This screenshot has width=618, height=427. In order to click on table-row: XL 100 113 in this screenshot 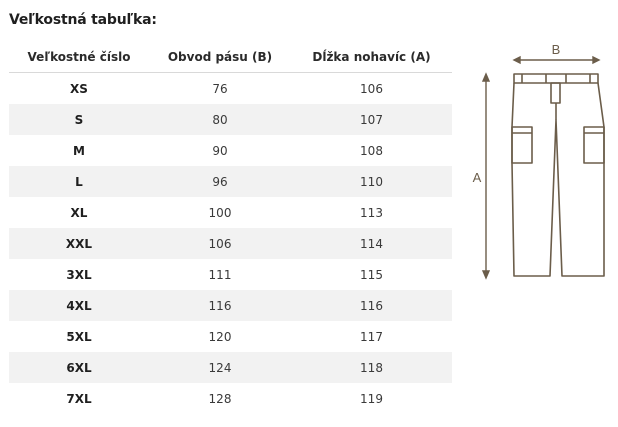, I will do `click(230, 212)`.